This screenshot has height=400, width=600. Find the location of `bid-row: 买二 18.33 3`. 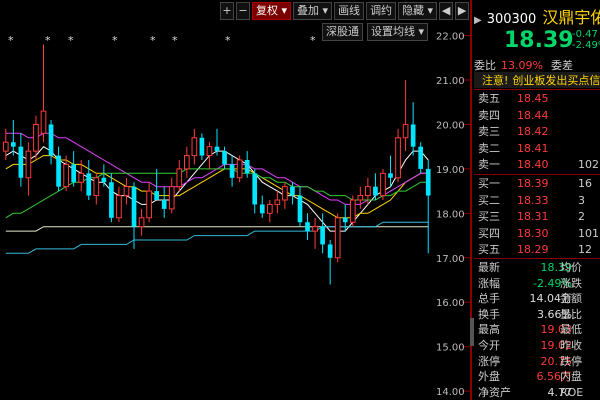

bid-row: 买二 18.33 3 is located at coordinates (537, 201).